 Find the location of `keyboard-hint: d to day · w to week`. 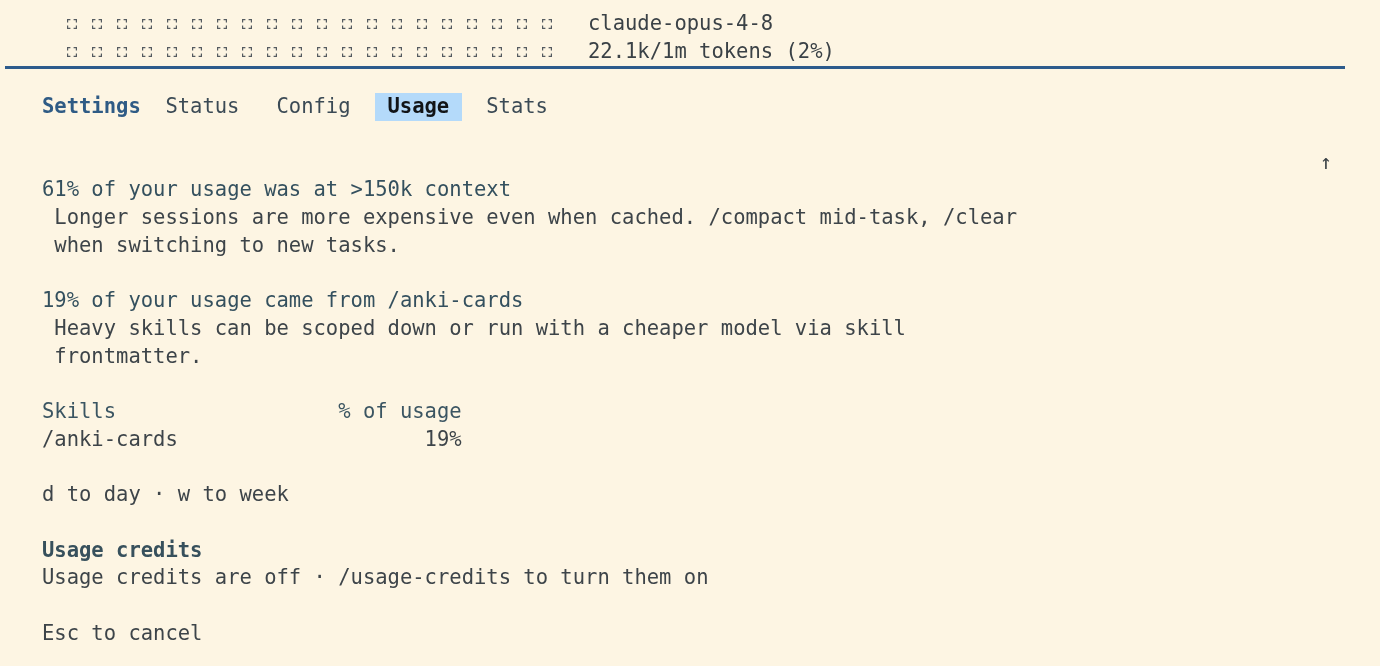

keyboard-hint: d to day · w to week is located at coordinates (166, 495).